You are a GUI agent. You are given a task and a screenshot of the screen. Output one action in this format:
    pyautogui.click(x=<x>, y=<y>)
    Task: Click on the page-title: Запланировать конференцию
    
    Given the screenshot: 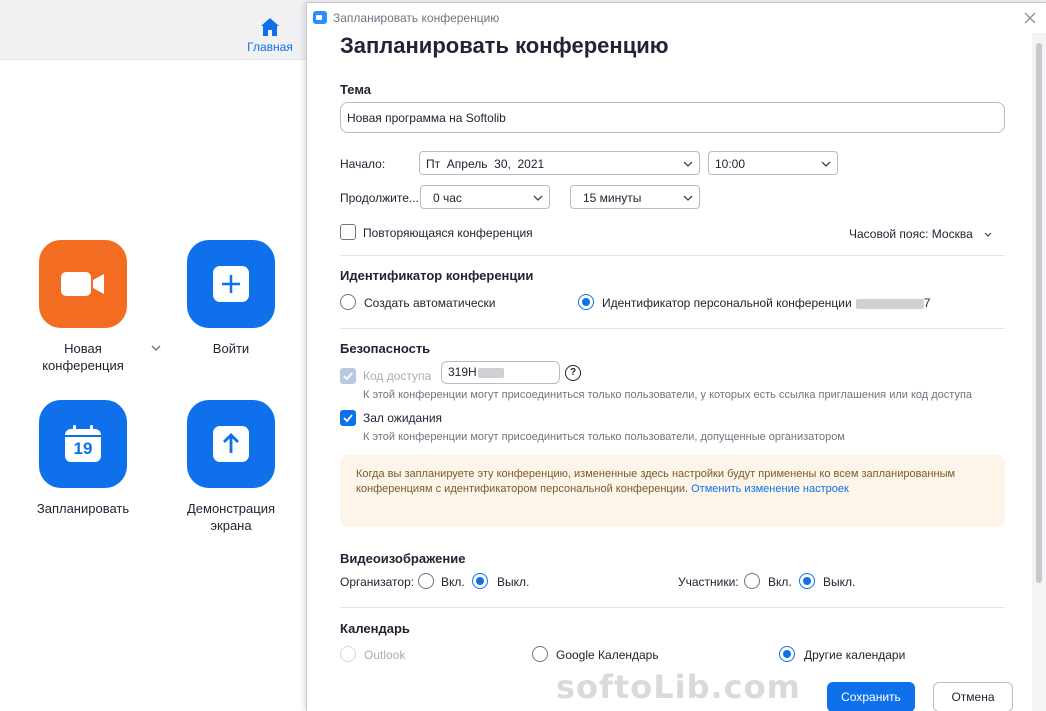 What is the action you would take?
    pyautogui.click(x=504, y=45)
    